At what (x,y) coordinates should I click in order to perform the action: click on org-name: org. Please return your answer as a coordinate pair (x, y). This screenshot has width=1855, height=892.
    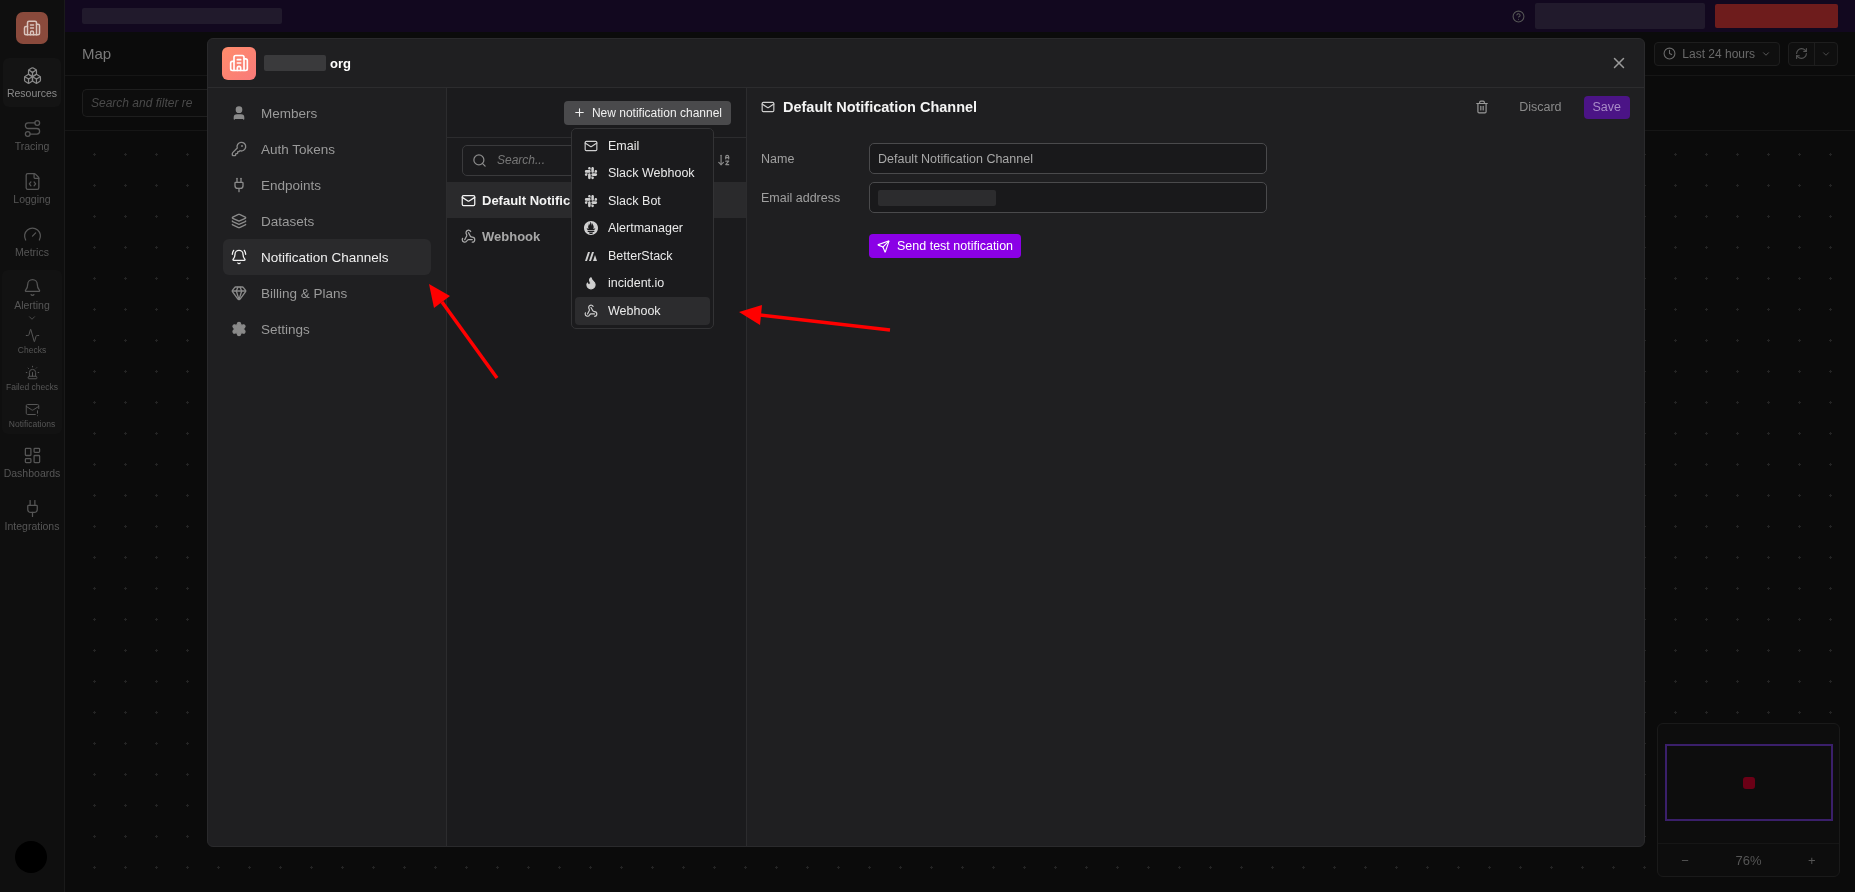
    Looking at the image, I should click on (340, 63).